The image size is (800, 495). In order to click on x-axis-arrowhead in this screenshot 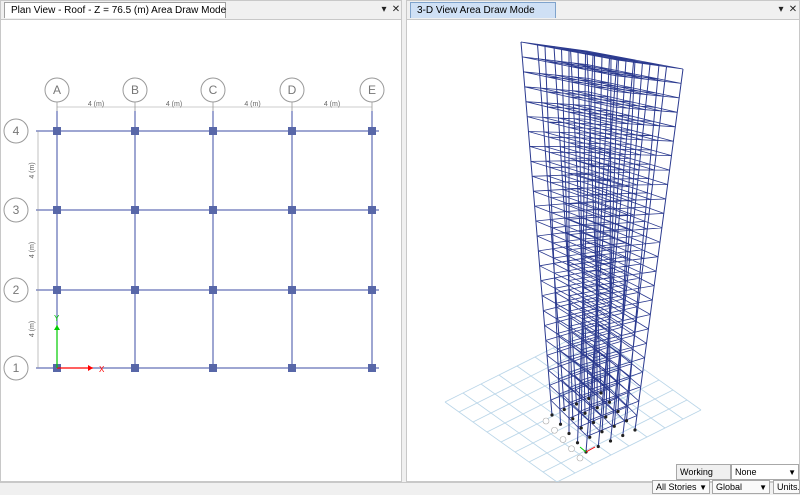, I will do `click(90, 368)`.